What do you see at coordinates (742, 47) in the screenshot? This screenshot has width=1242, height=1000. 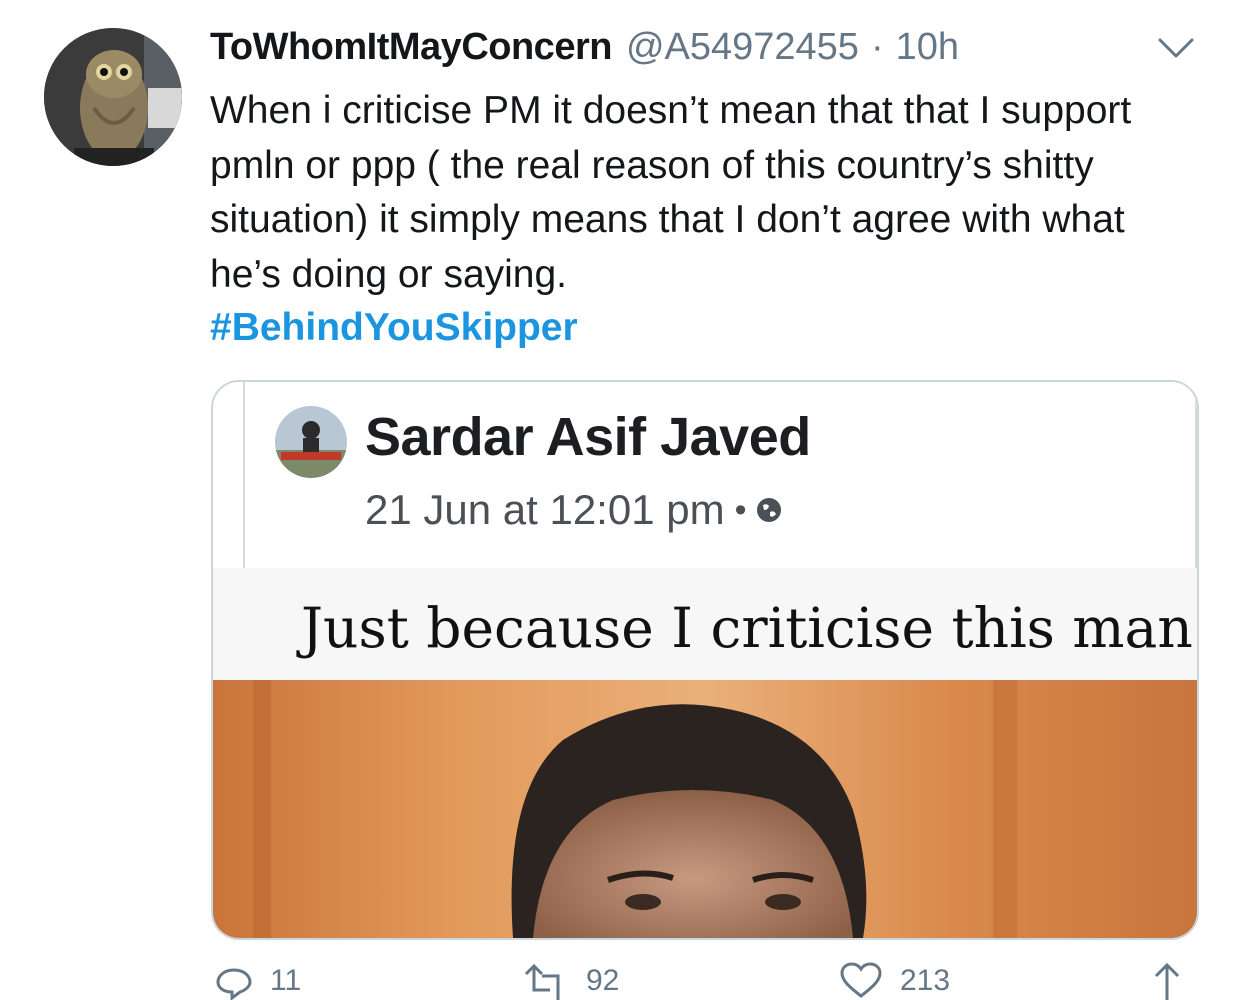 I see `user-handle: @A54972455` at bounding box center [742, 47].